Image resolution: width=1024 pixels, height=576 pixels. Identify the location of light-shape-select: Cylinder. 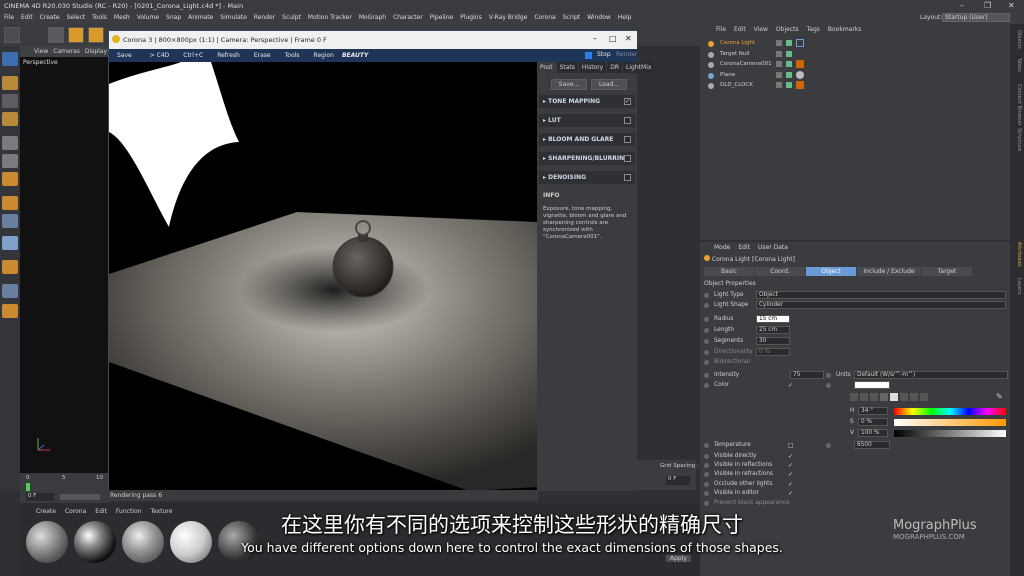
(881, 305).